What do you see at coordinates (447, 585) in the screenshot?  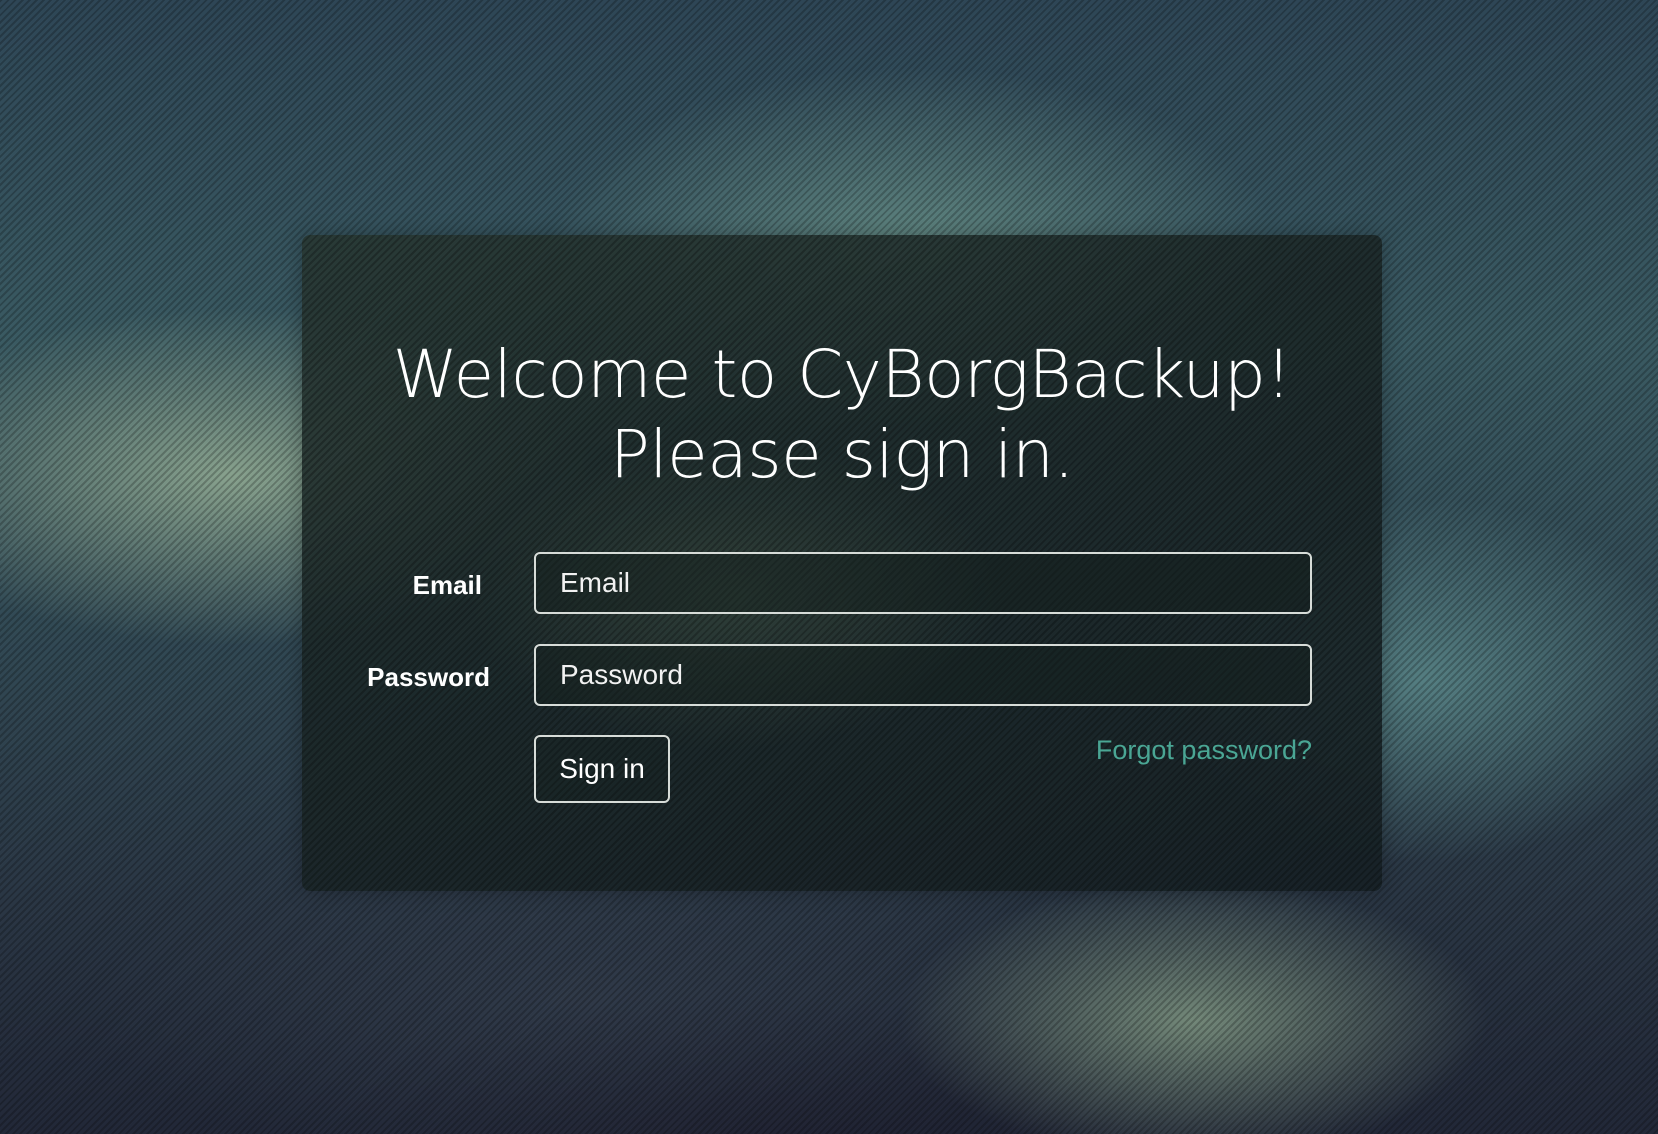 I see `email-label: Email` at bounding box center [447, 585].